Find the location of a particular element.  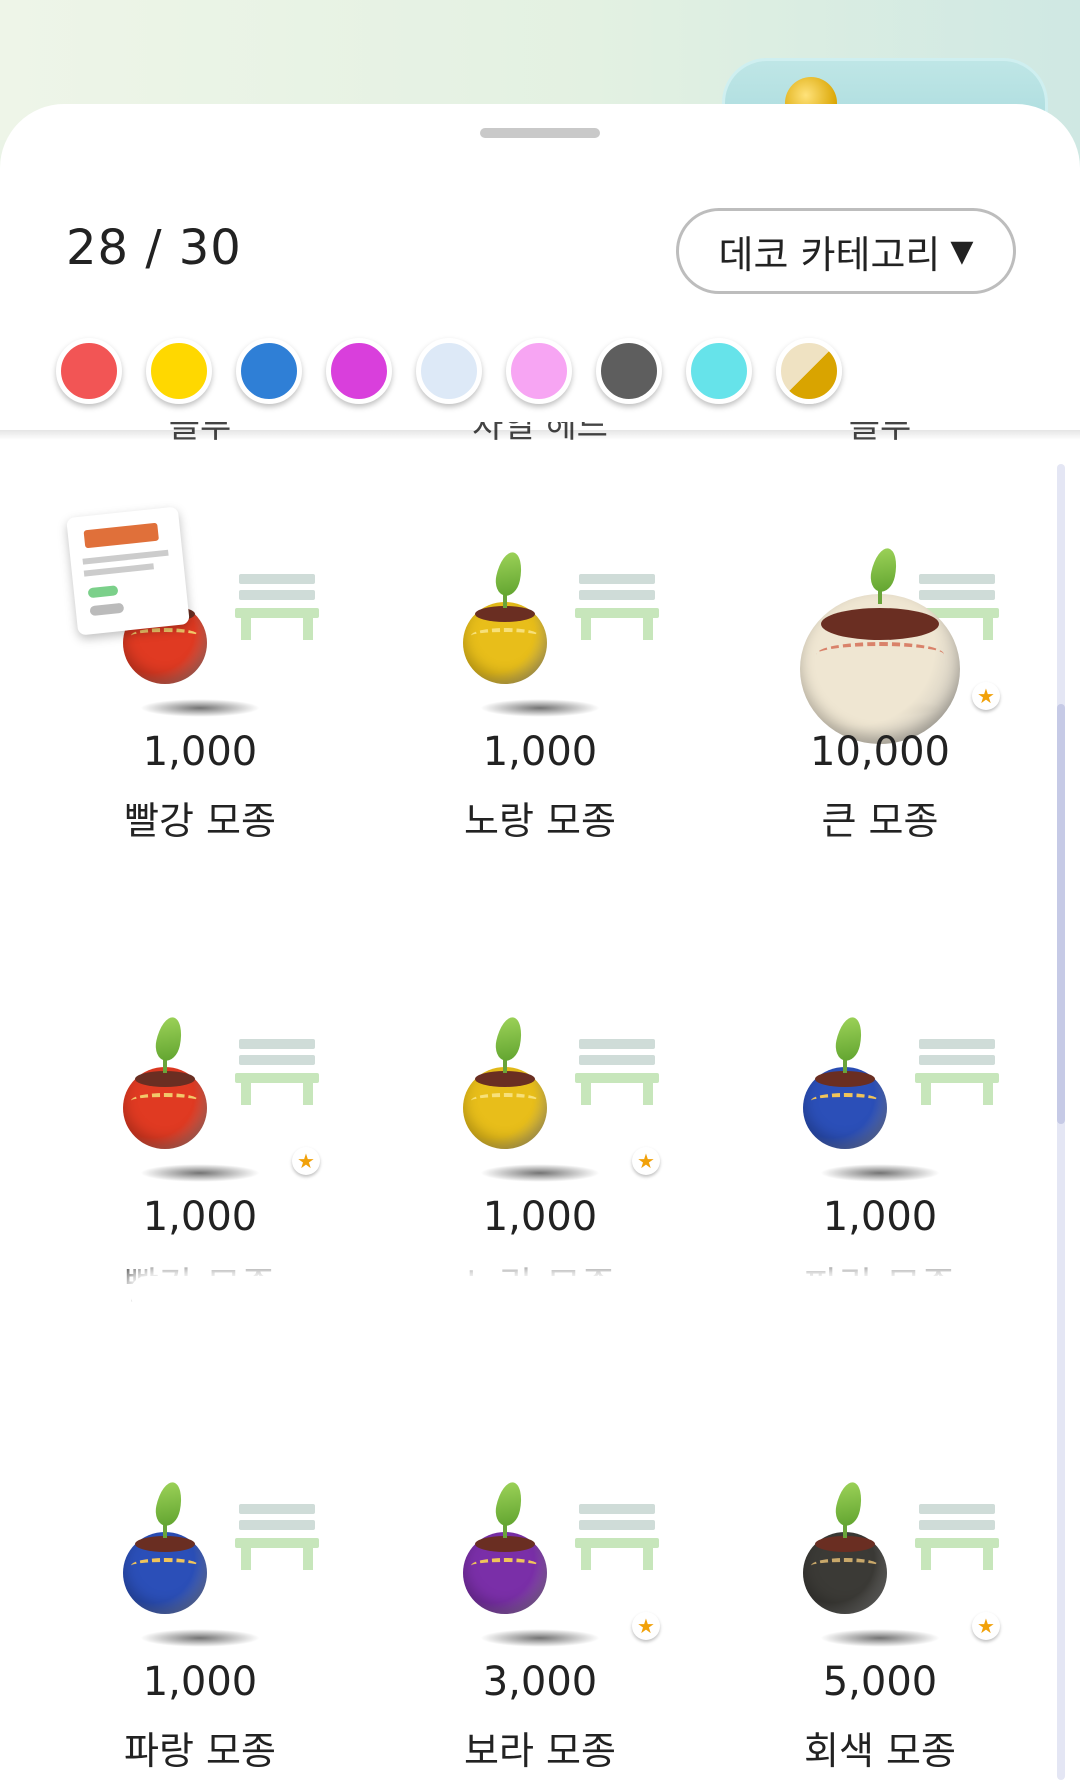

shop-item: 1,000 파랑 모종 is located at coordinates (200, 1605).